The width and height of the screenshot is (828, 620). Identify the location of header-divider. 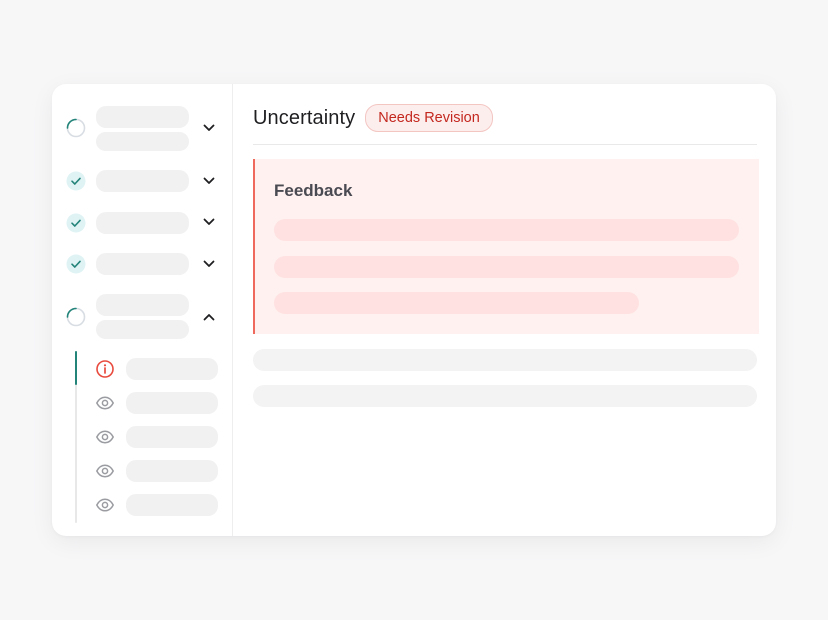
(505, 144).